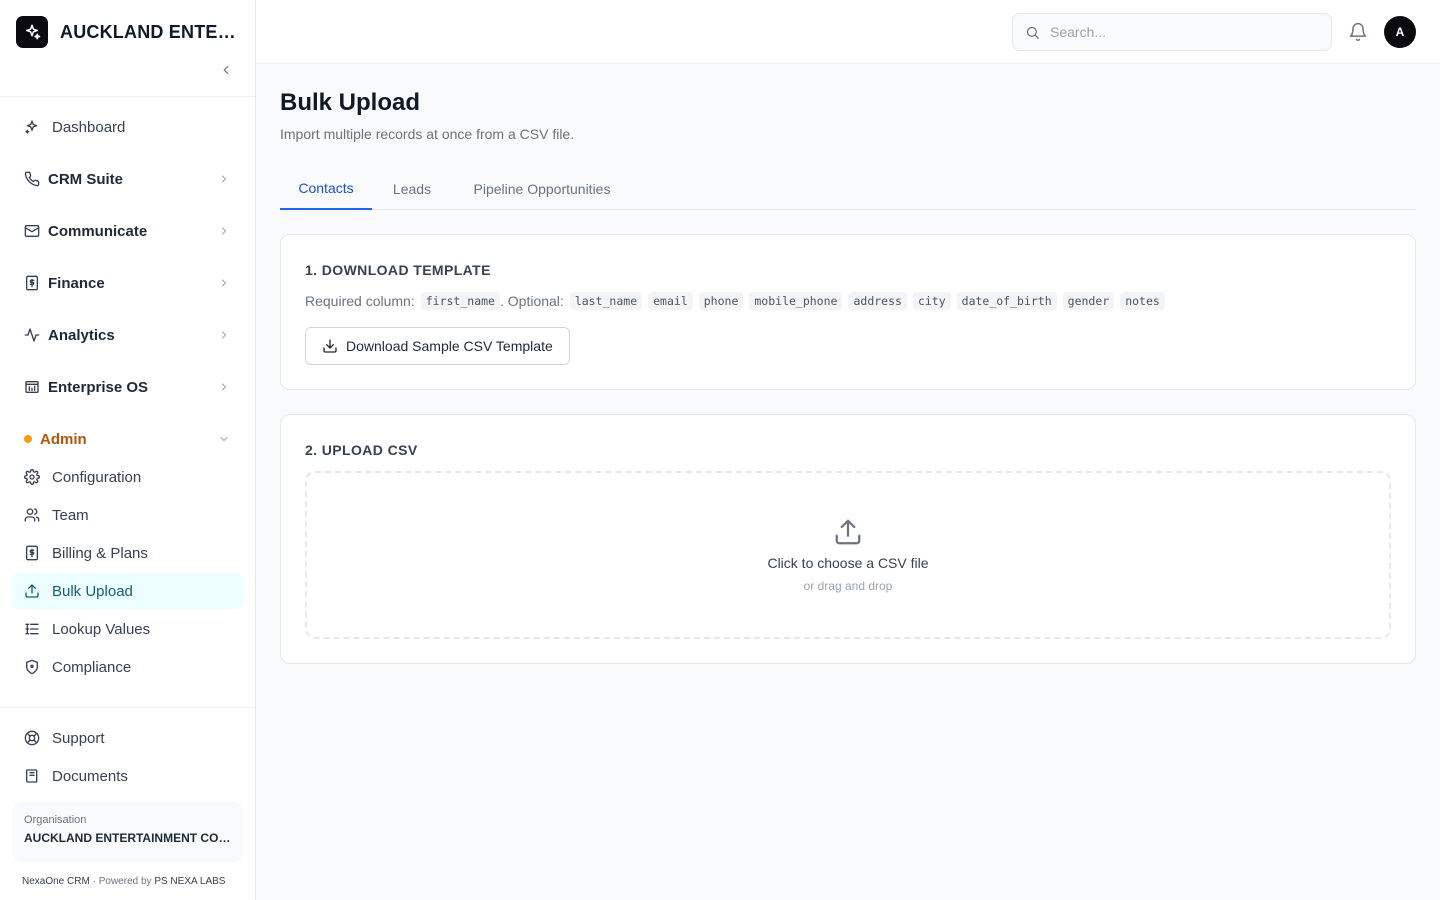 The width and height of the screenshot is (1440, 900). Describe the element at coordinates (877, 301) in the screenshot. I see `column-code: address` at that location.